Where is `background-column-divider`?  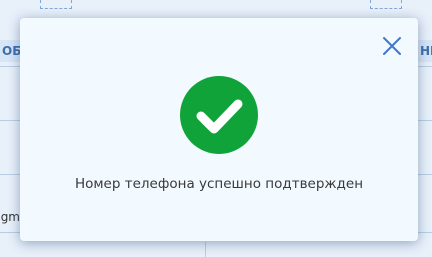 background-column-divider is located at coordinates (205, 249).